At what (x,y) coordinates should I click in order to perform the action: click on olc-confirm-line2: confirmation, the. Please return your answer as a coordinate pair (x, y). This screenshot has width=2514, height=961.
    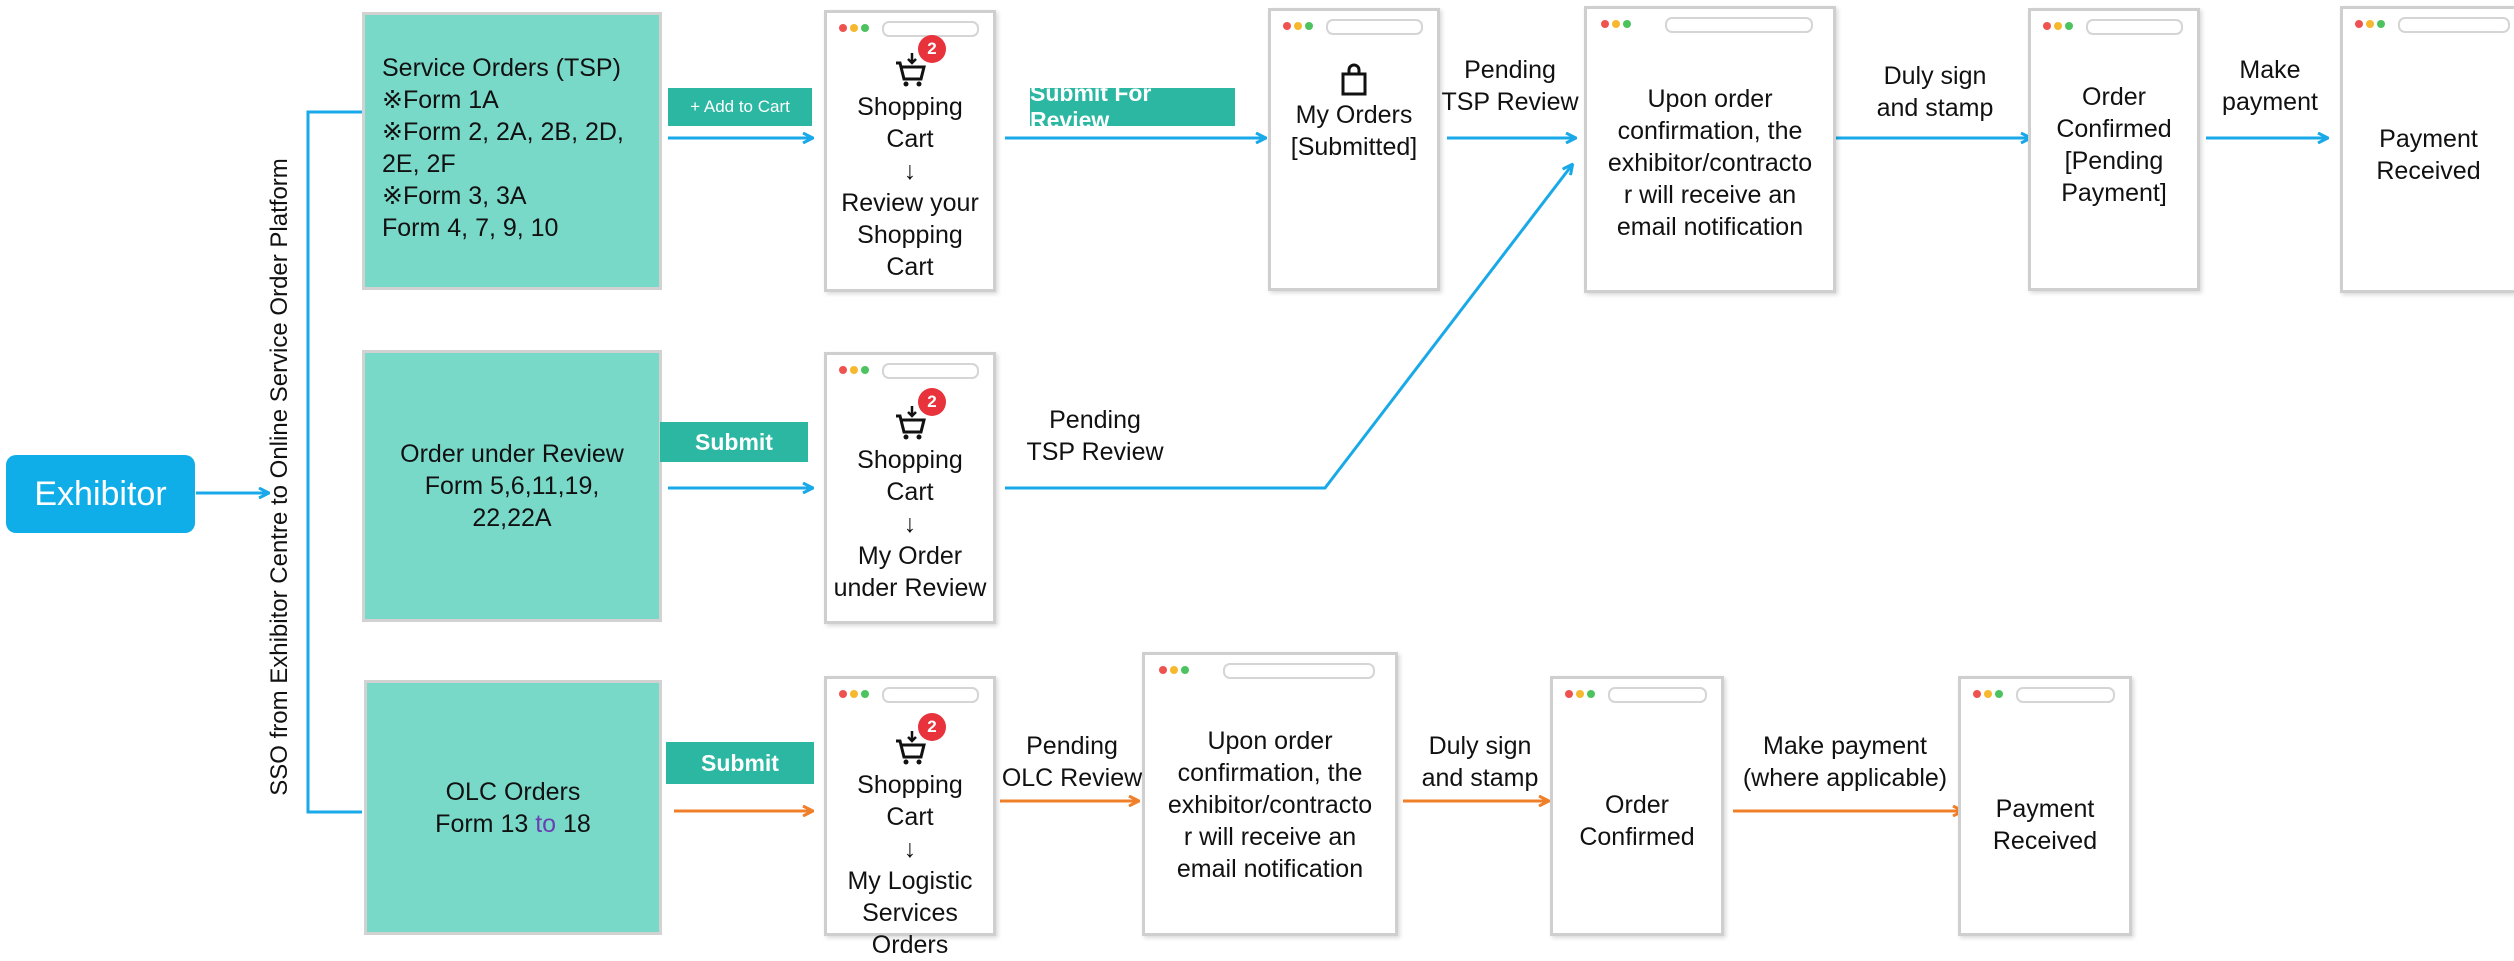
    Looking at the image, I should click on (1270, 773).